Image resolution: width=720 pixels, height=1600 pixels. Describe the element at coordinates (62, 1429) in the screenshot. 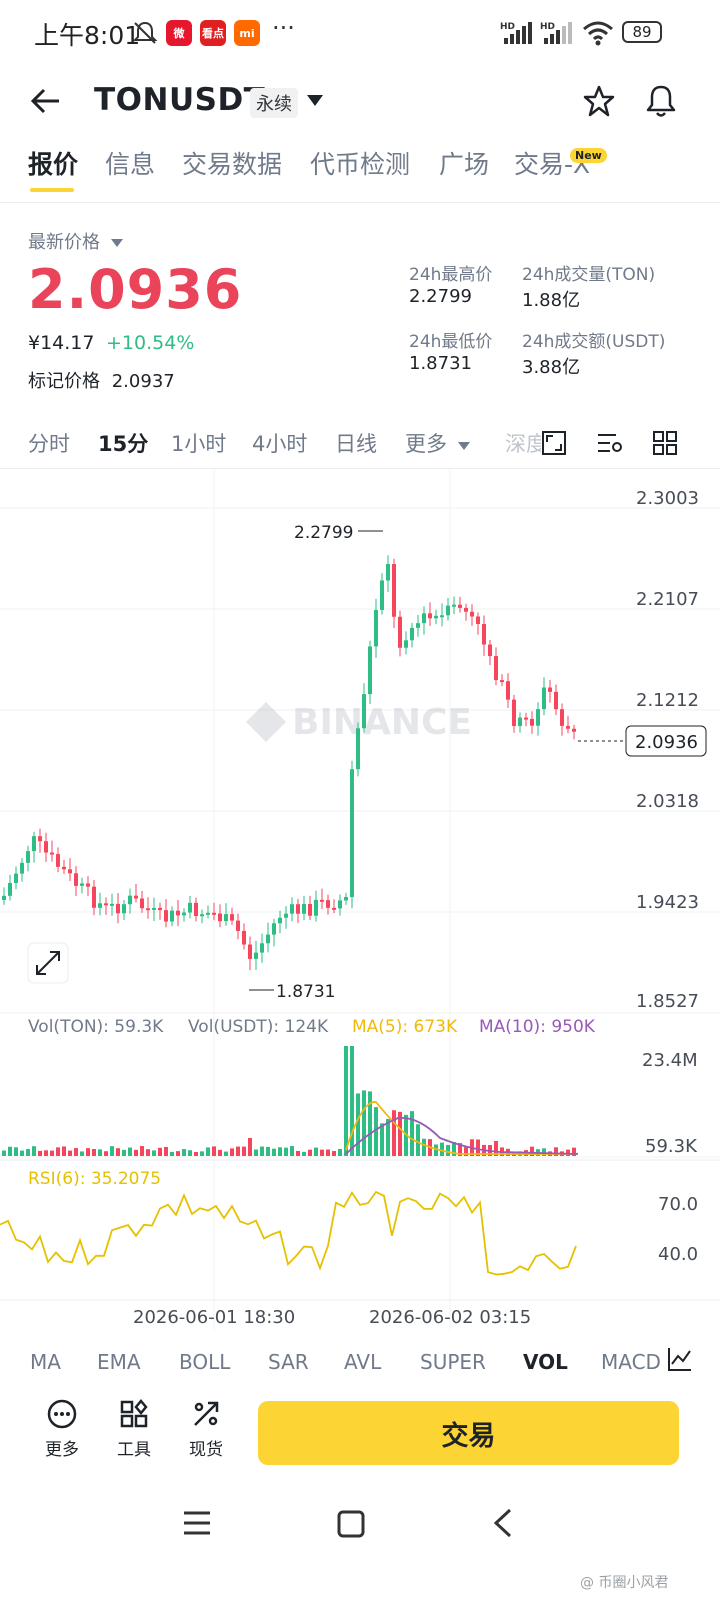

I see `more-tool: 更多` at that location.